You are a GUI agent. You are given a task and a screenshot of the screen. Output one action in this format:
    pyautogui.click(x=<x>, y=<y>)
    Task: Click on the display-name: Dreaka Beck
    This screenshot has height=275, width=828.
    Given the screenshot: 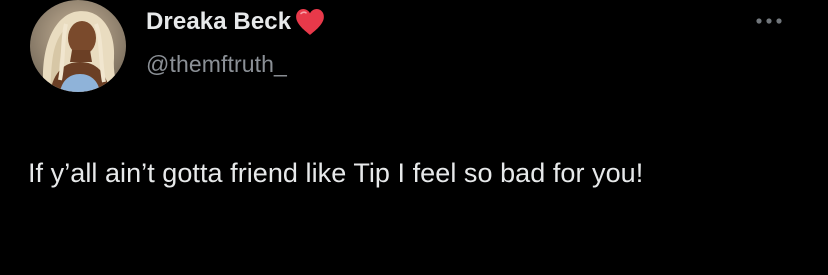 What is the action you would take?
    pyautogui.click(x=218, y=22)
    